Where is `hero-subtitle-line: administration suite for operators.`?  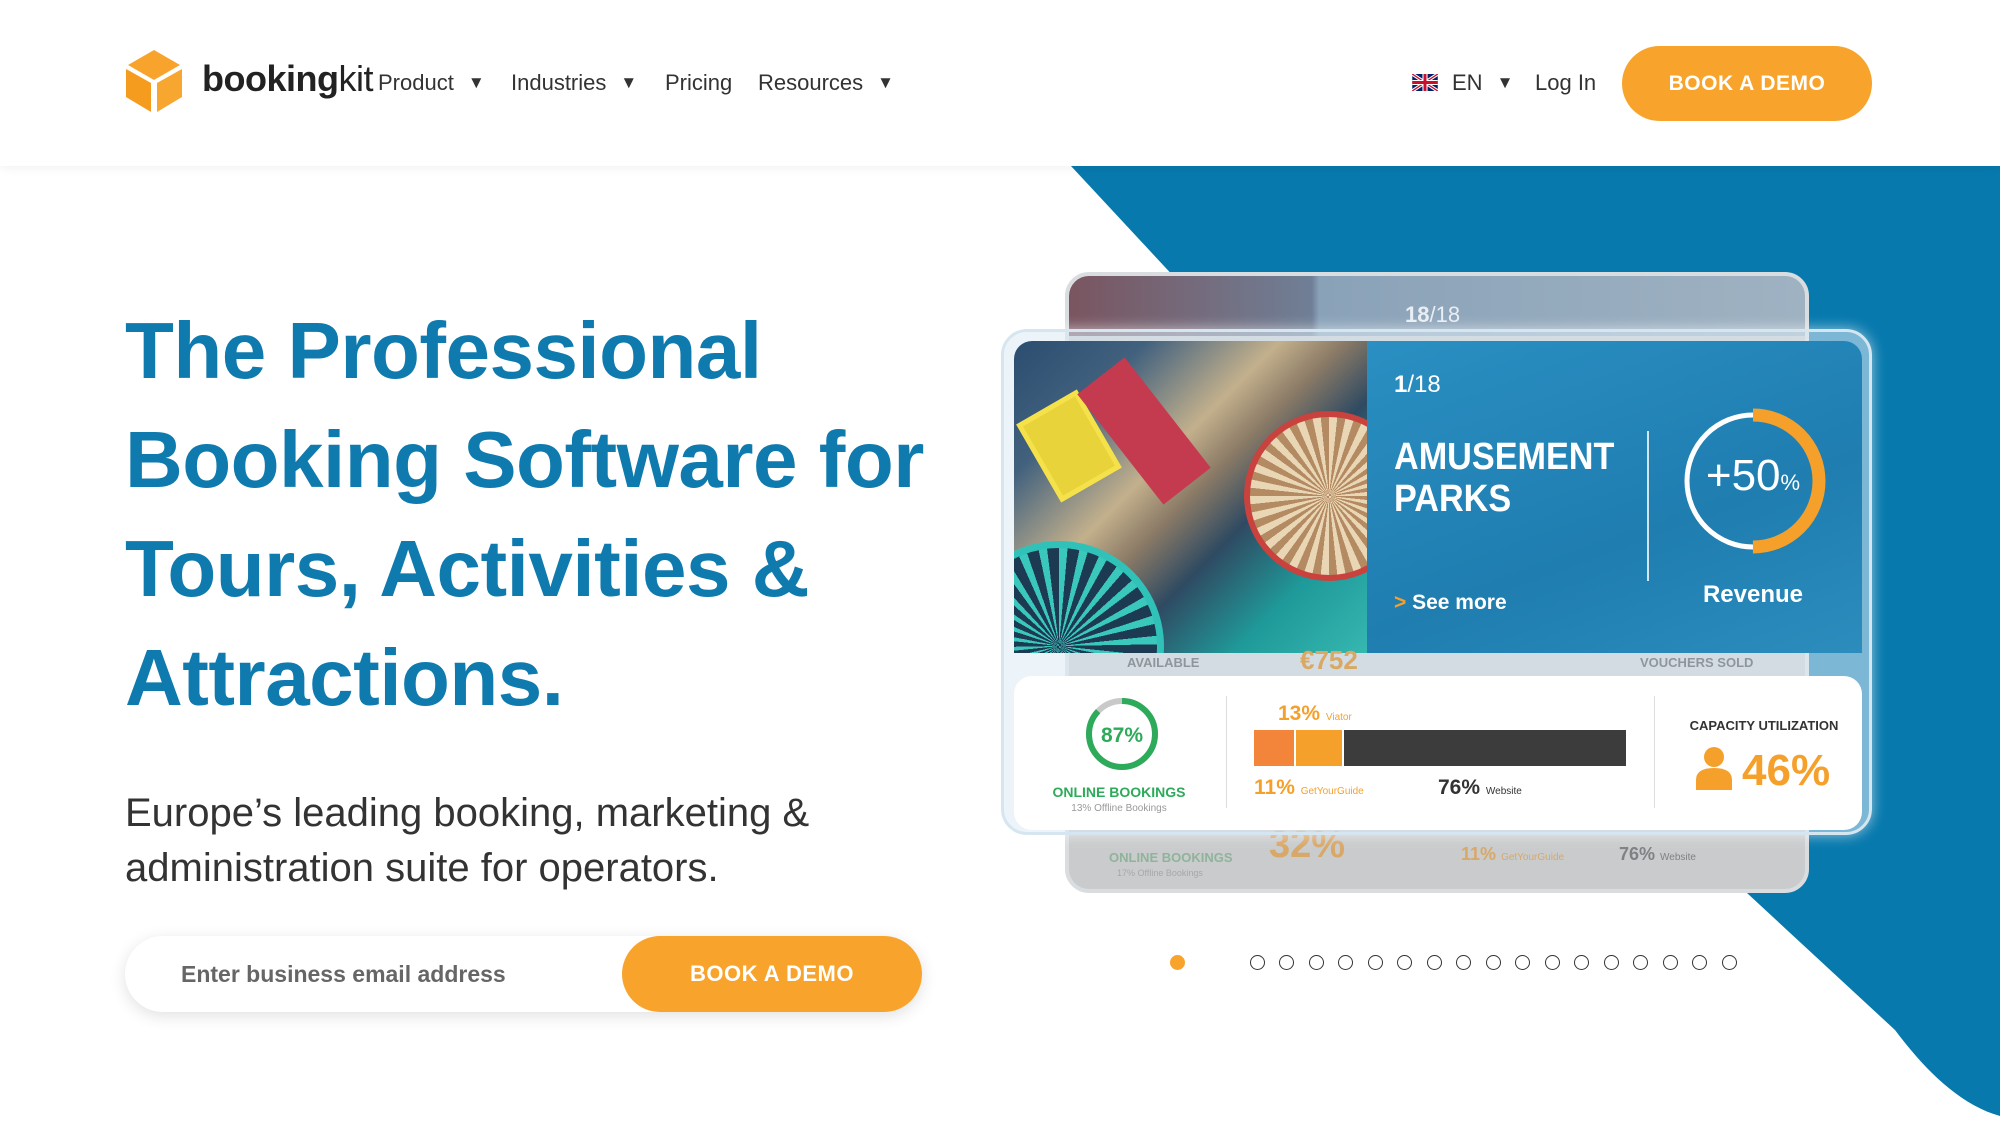 hero-subtitle-line: administration suite for operators. is located at coordinates (422, 868).